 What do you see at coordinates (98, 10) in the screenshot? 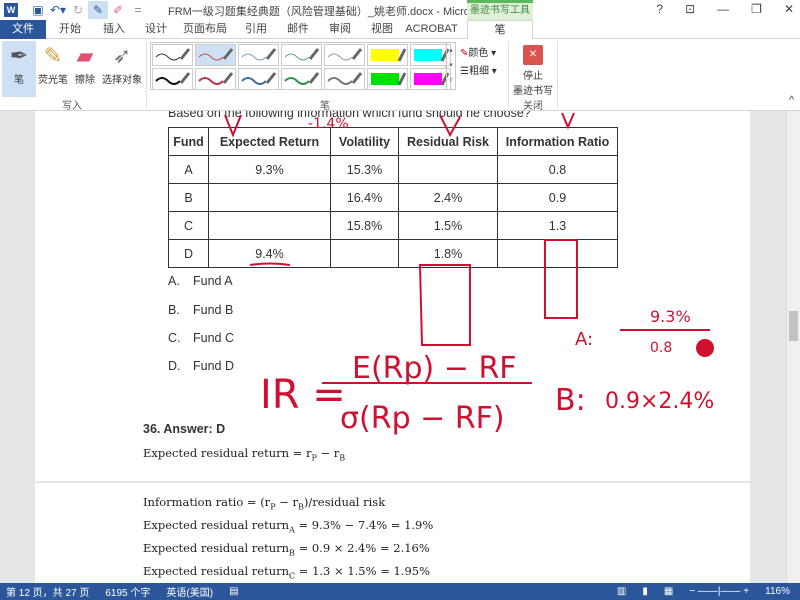
I see `pen-quick-icon: ✎` at bounding box center [98, 10].